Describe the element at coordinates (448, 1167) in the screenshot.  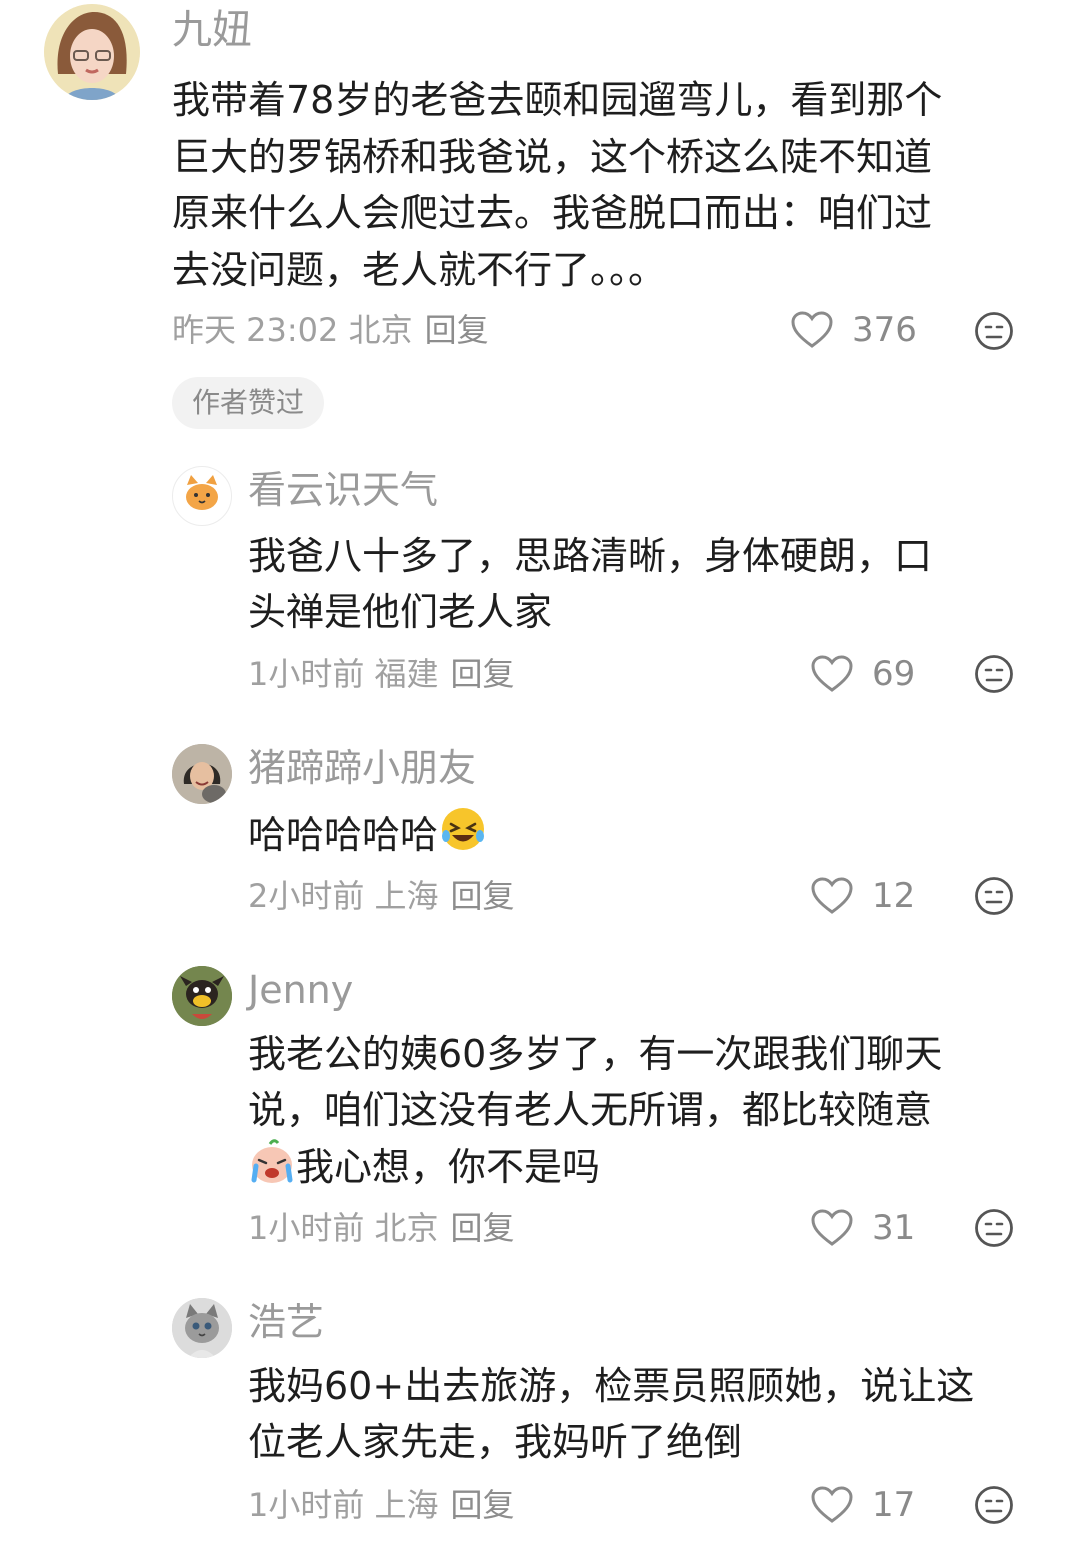
I see `comment-text-segment: 我心想，你不是吗` at that location.